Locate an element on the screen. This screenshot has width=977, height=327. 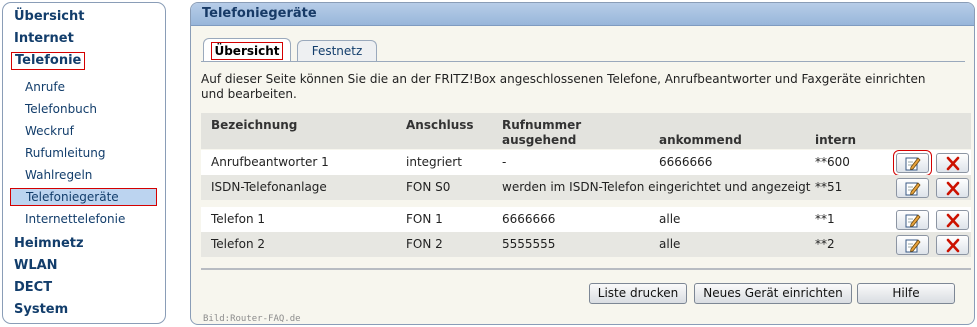
nav-system: System is located at coordinates (41, 309).